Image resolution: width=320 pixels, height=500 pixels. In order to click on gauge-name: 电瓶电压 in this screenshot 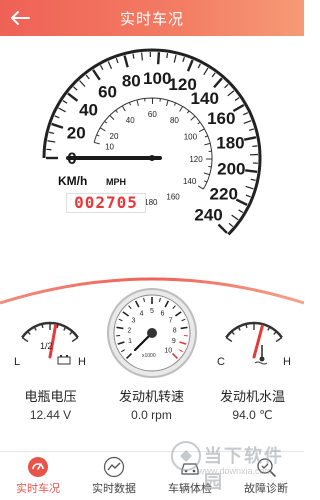, I will do `click(50, 396)`.